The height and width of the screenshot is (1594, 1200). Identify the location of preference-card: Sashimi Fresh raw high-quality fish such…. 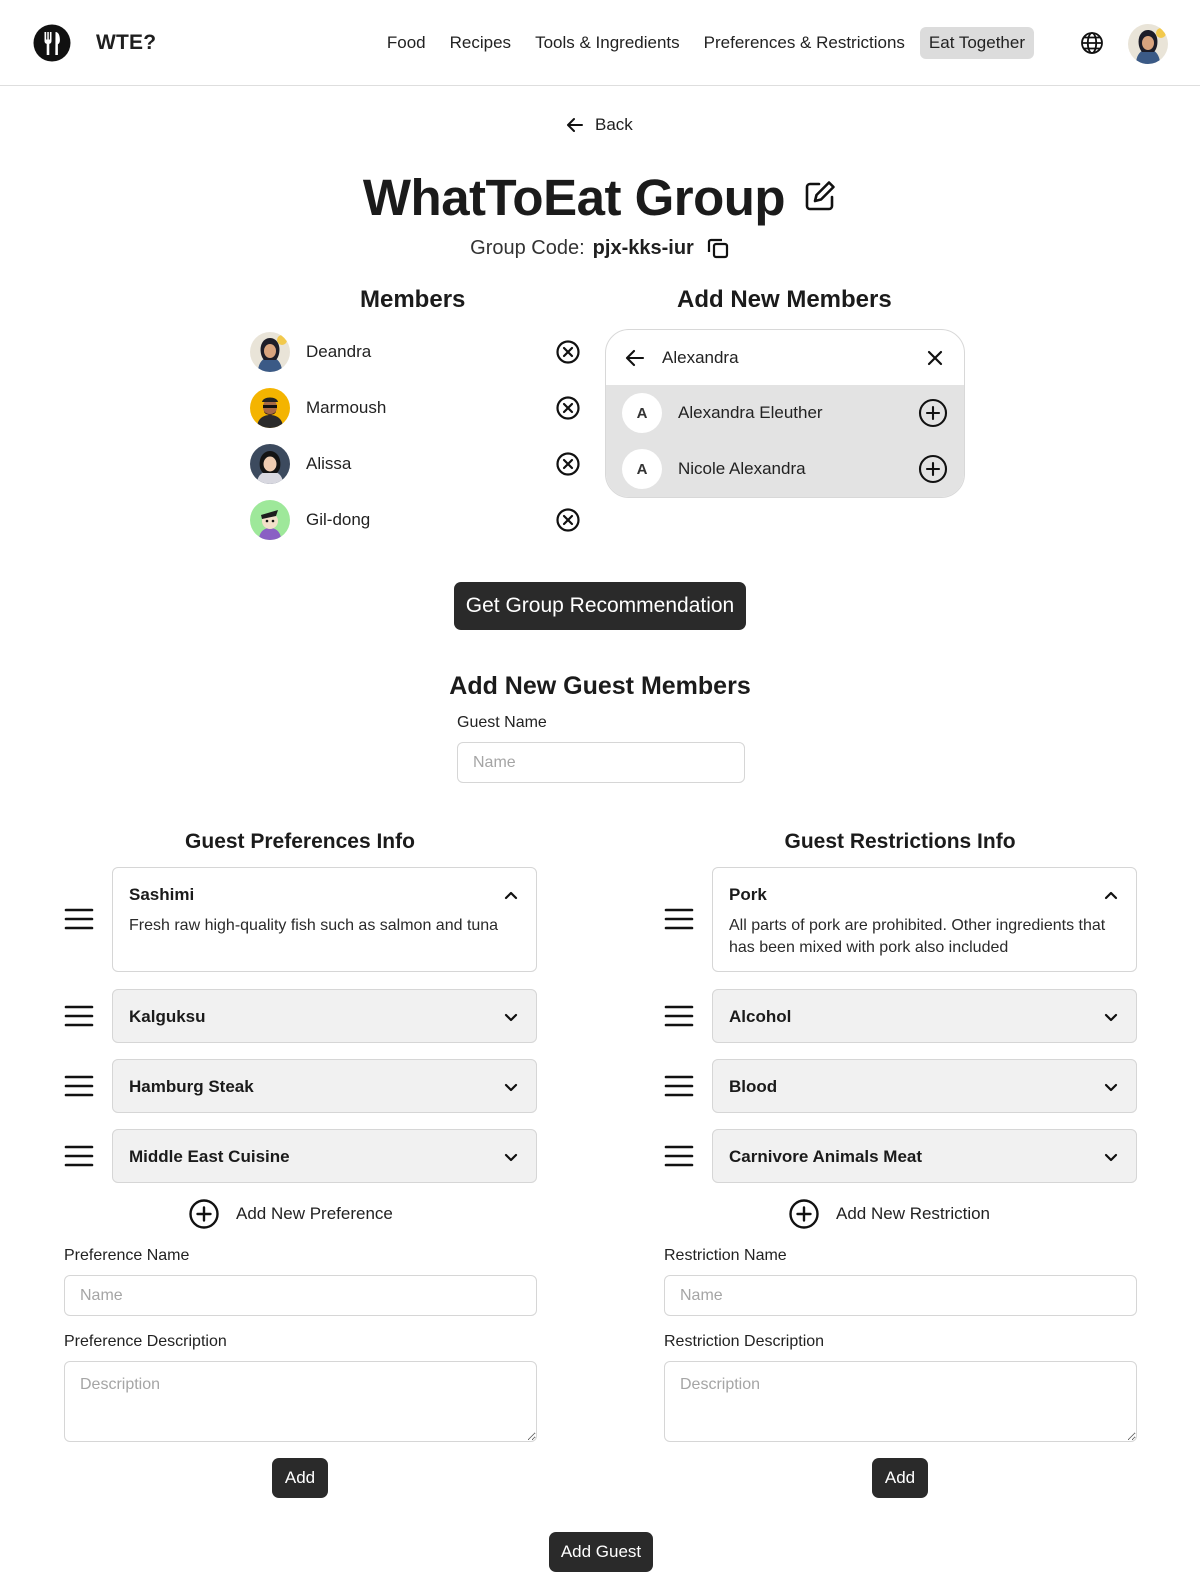
(324, 919).